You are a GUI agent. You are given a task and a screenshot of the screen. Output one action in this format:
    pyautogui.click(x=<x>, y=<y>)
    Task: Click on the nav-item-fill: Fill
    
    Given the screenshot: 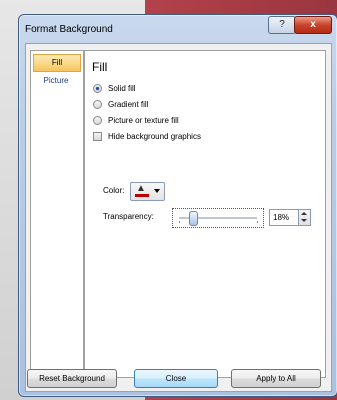 What is the action you would take?
    pyautogui.click(x=57, y=63)
    